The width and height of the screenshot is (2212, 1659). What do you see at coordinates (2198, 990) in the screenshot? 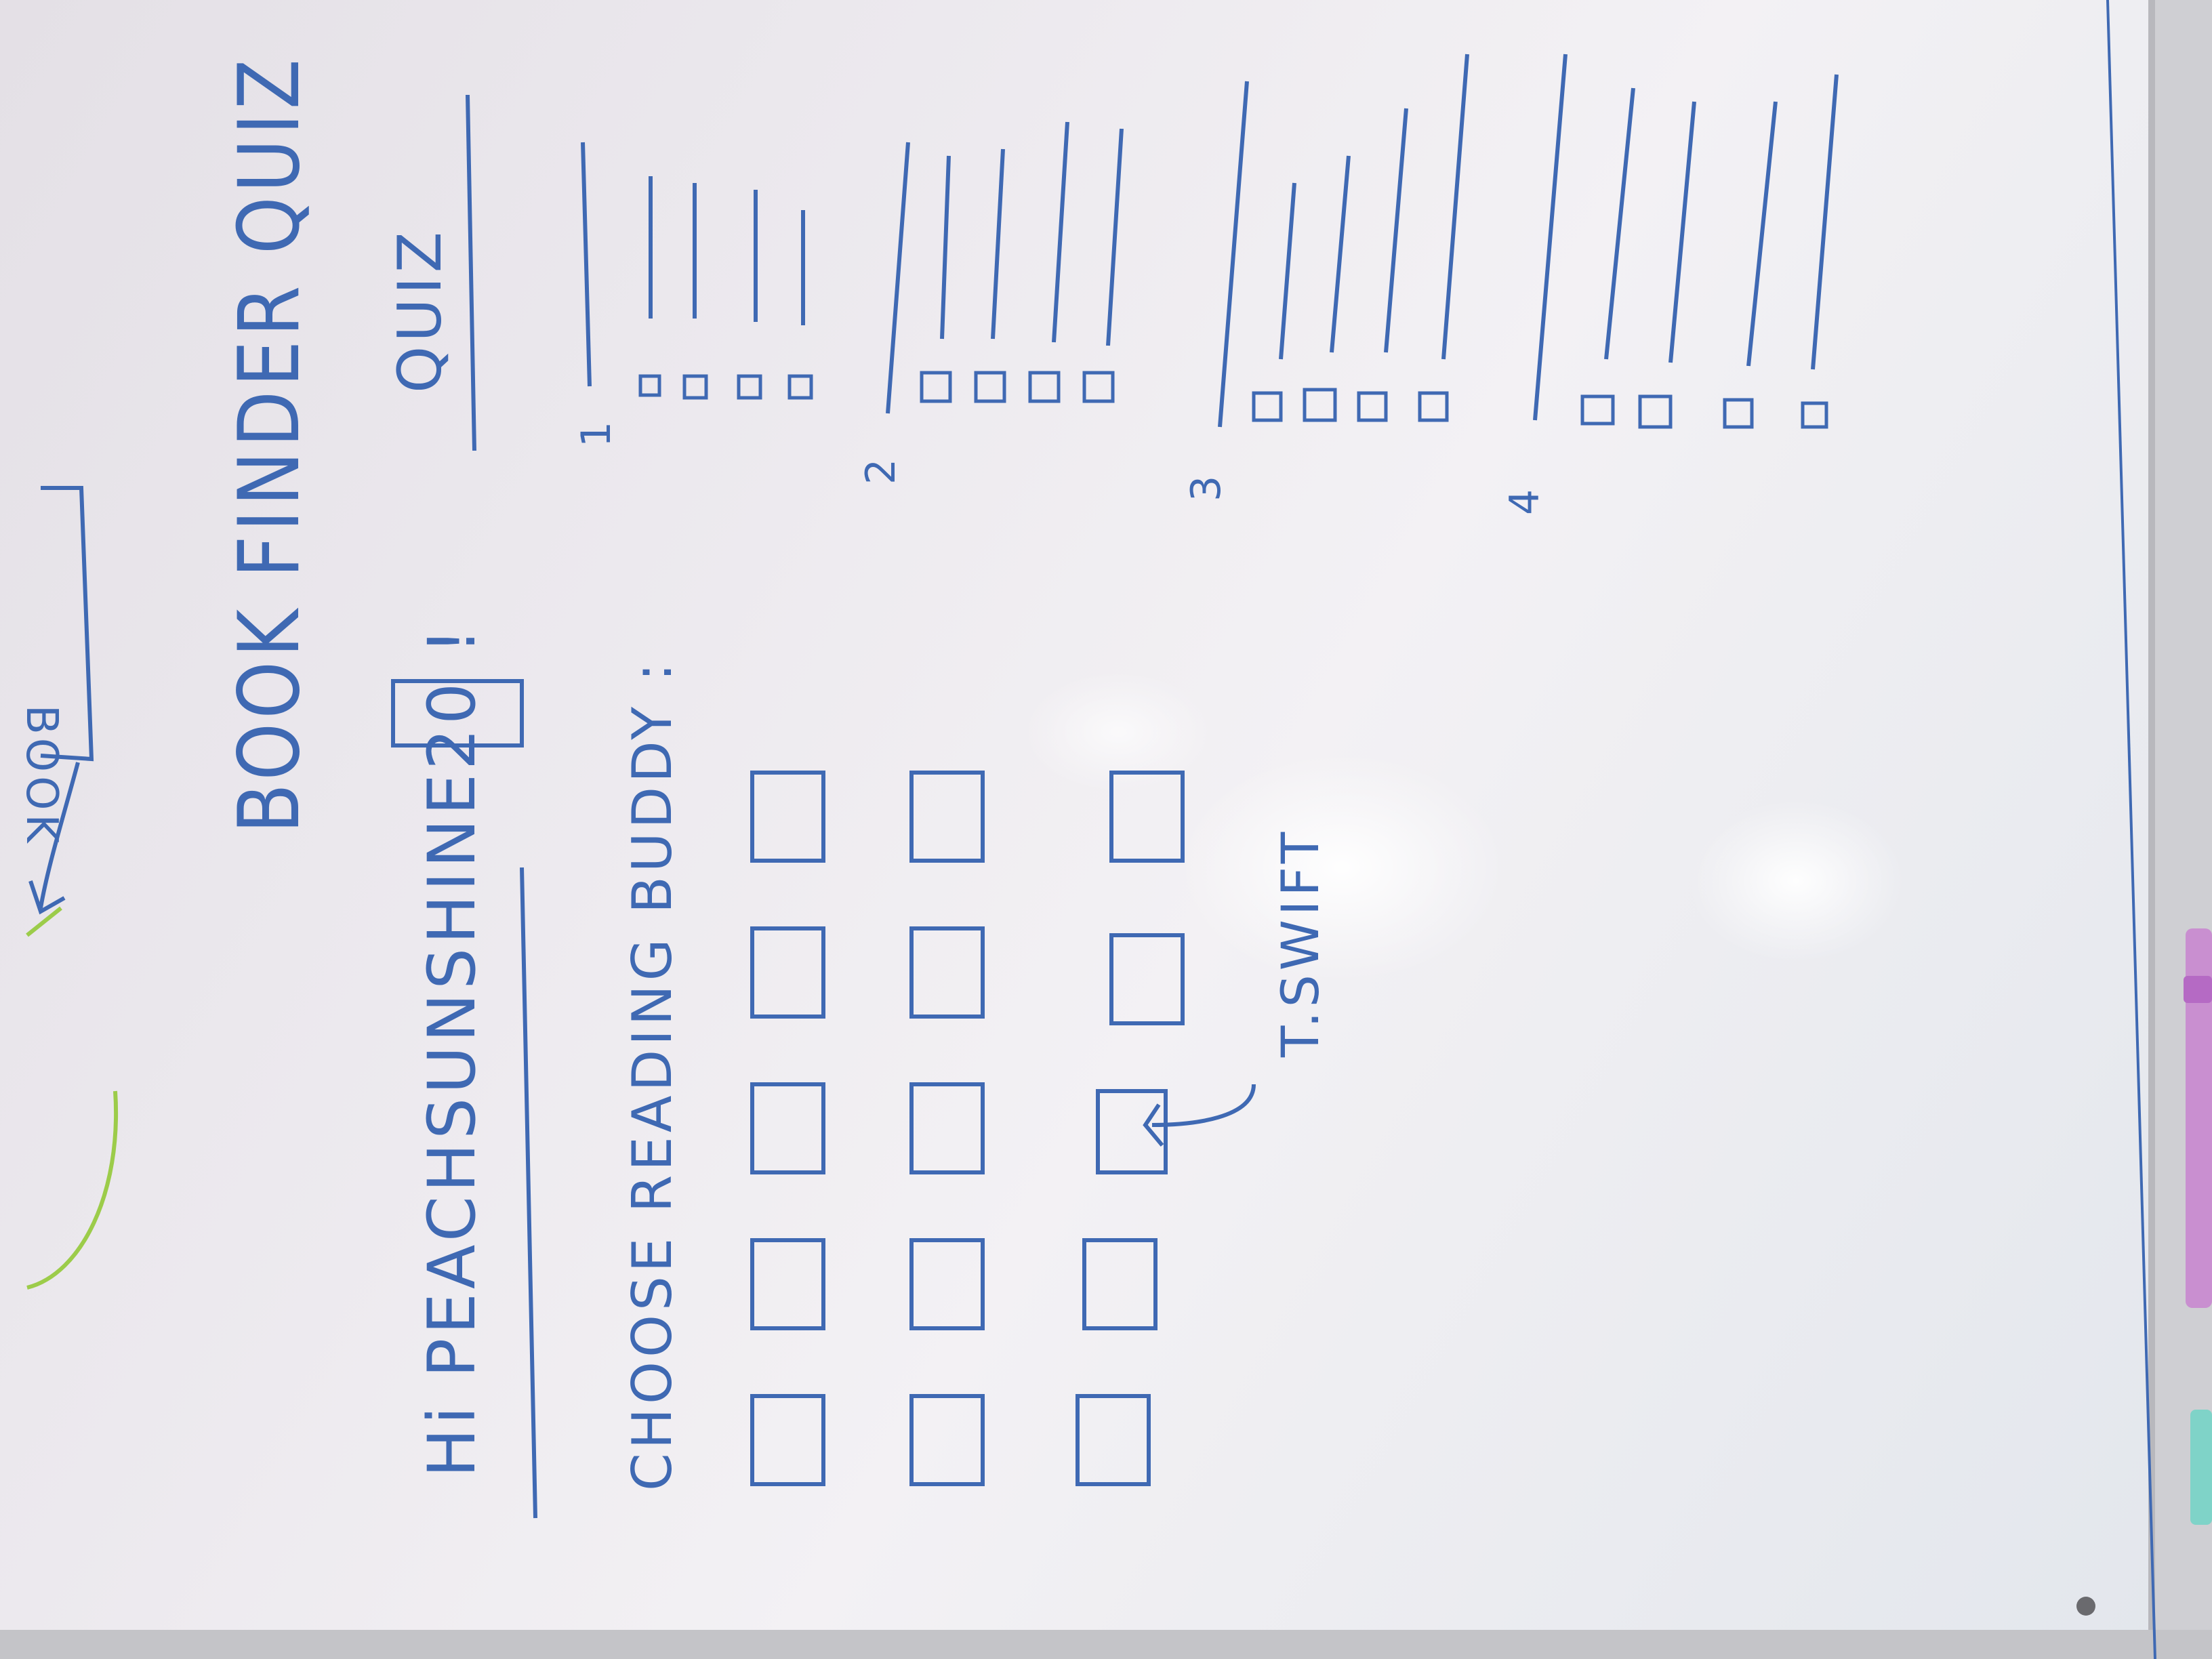
I see `marker-pink-cap` at bounding box center [2198, 990].